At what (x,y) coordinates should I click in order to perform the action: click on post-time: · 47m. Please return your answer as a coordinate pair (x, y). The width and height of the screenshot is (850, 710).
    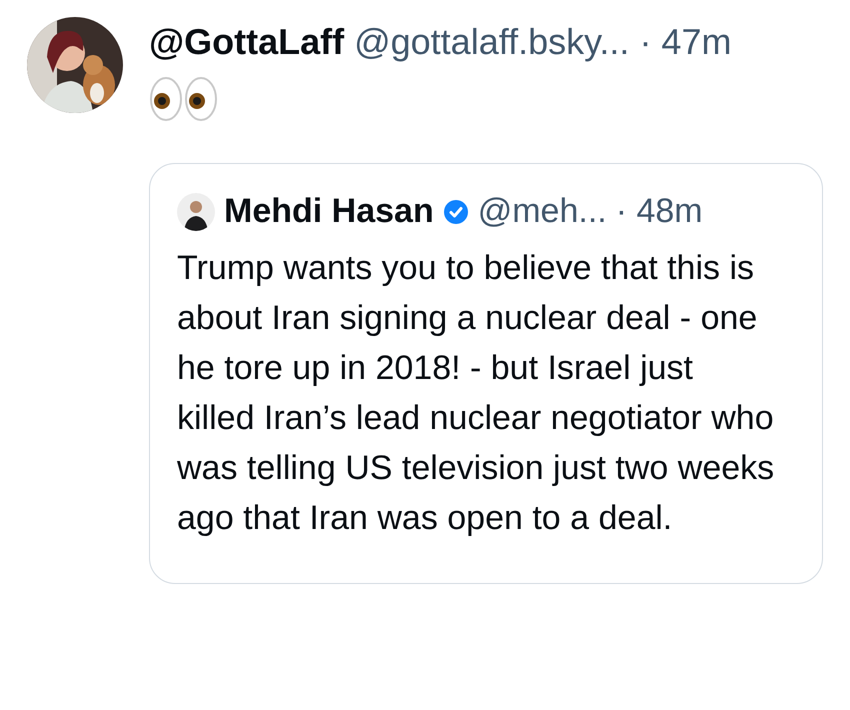
    Looking at the image, I should click on (685, 42).